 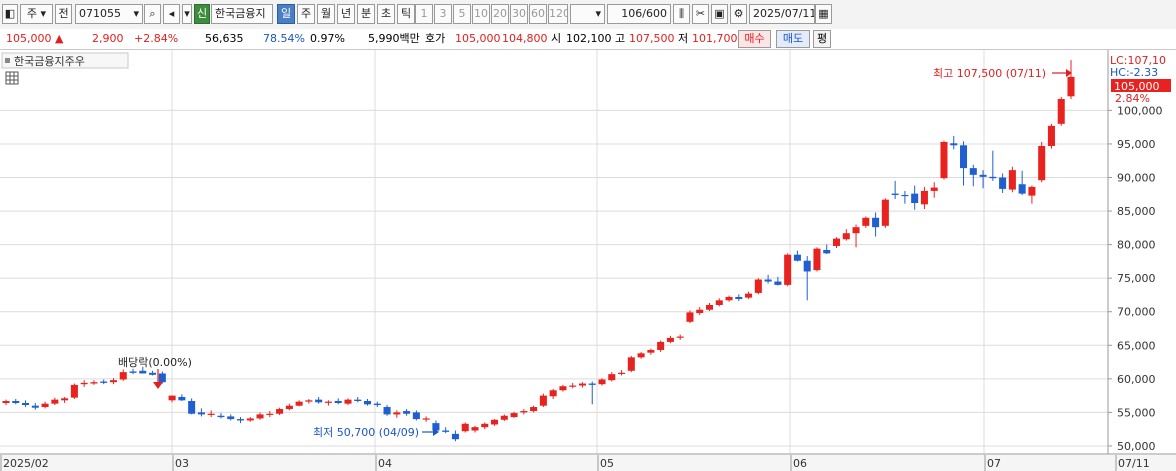 I want to click on low-price: 101,700, so click(x=715, y=38).